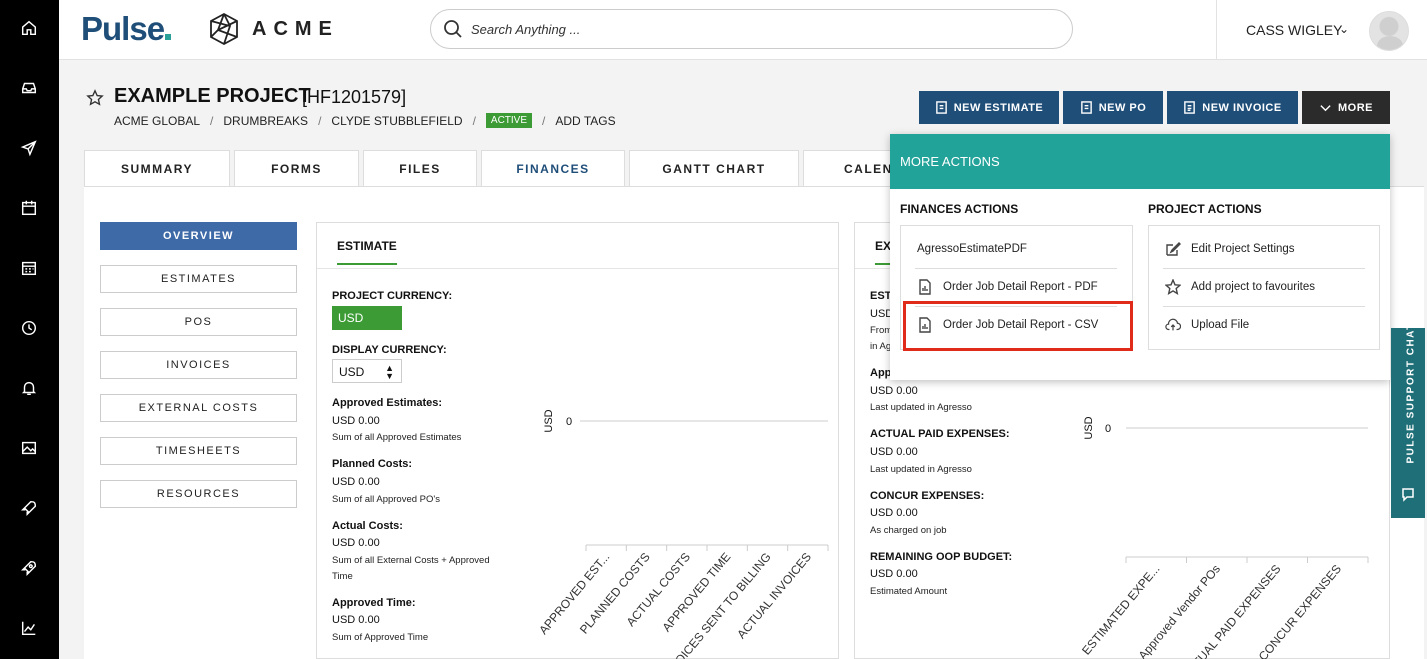  I want to click on search-bar, so click(751, 29).